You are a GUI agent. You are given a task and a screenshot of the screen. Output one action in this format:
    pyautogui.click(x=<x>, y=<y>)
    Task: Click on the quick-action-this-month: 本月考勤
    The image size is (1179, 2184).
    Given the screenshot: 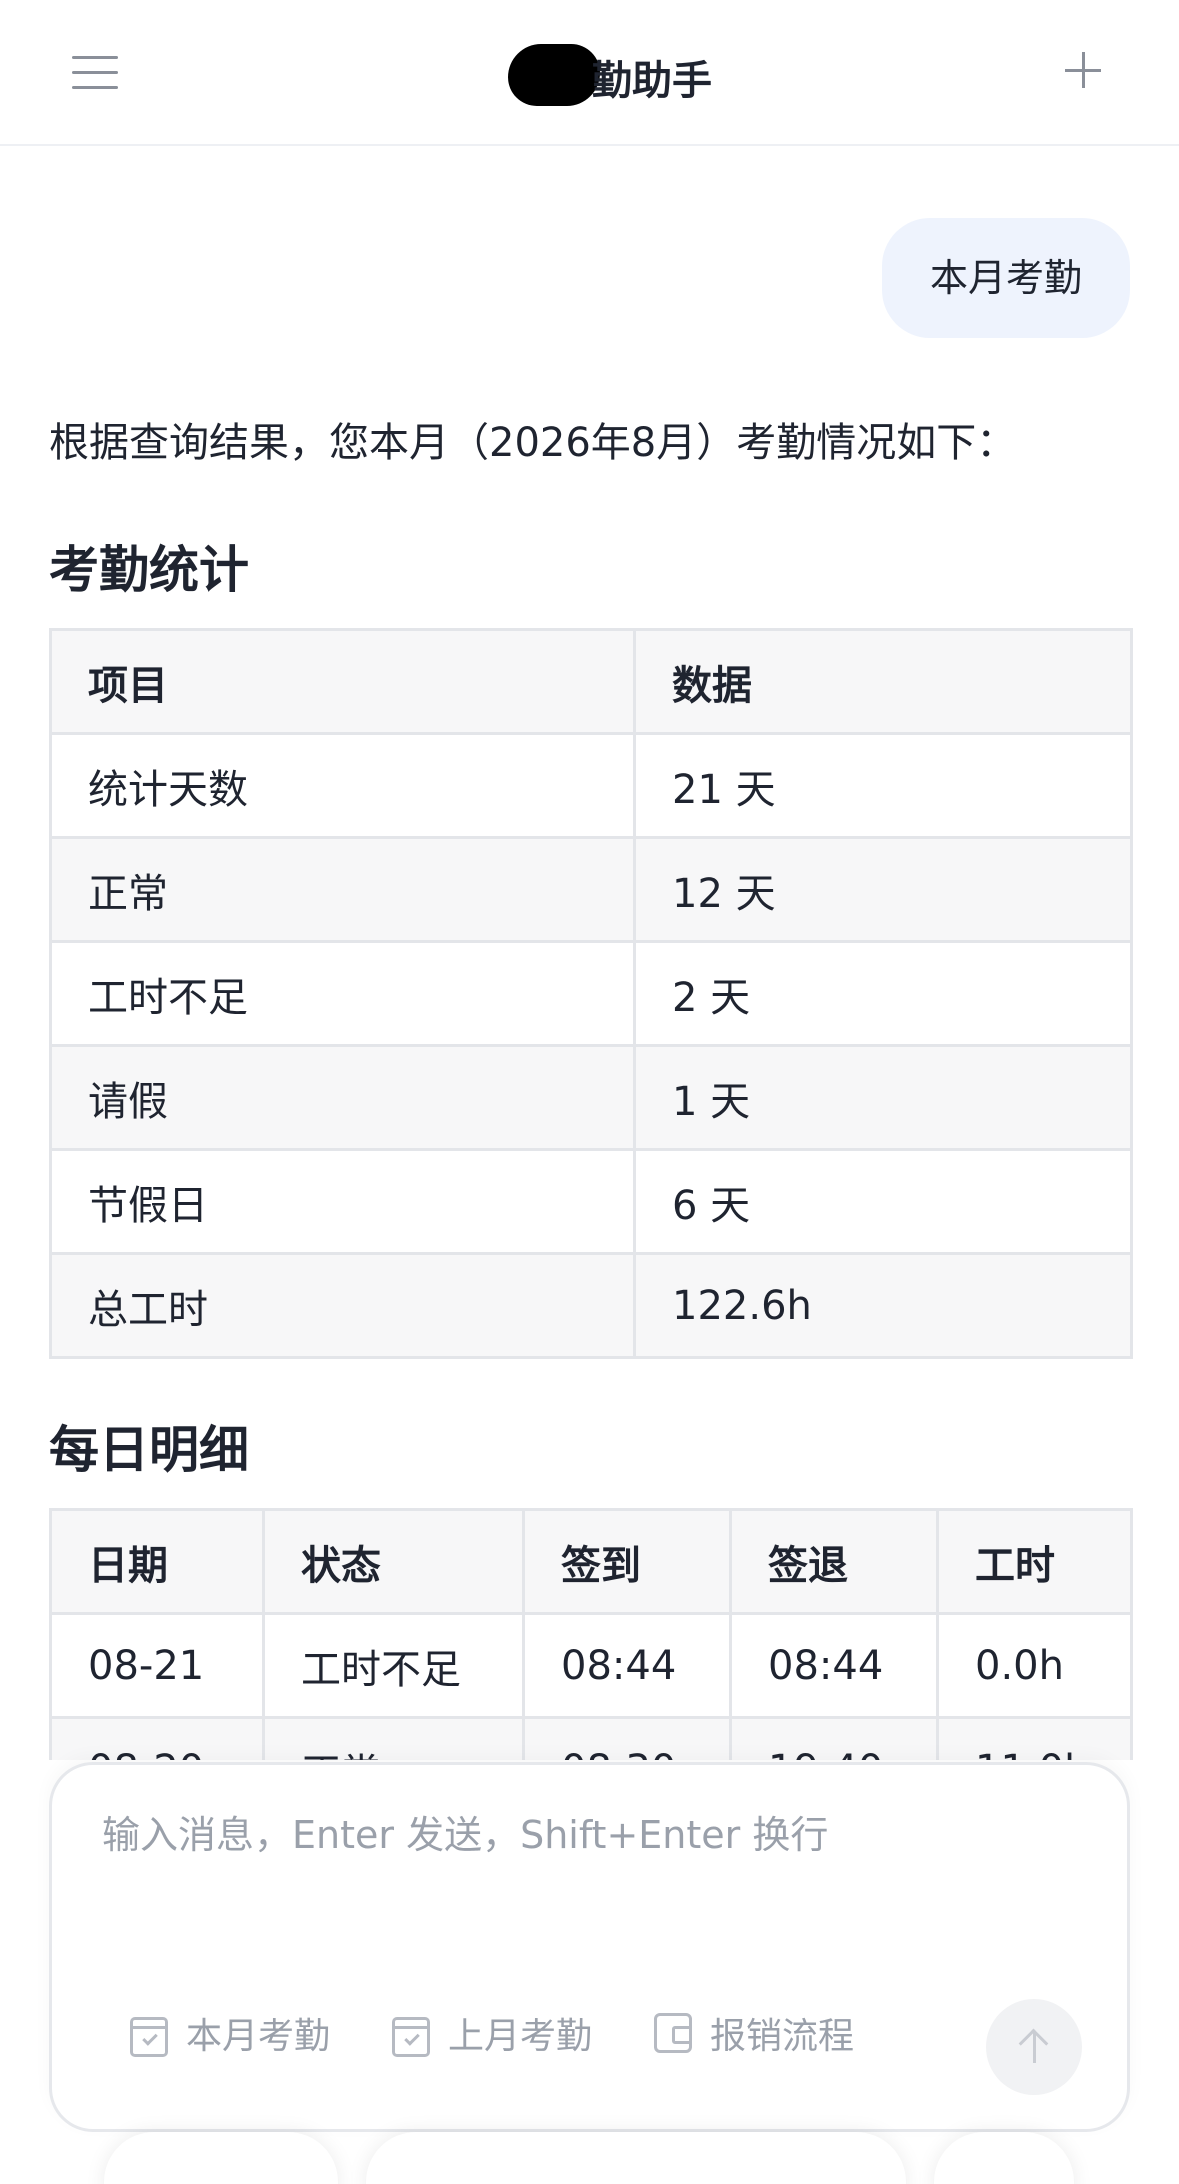 What is the action you would take?
    pyautogui.click(x=230, y=2033)
    